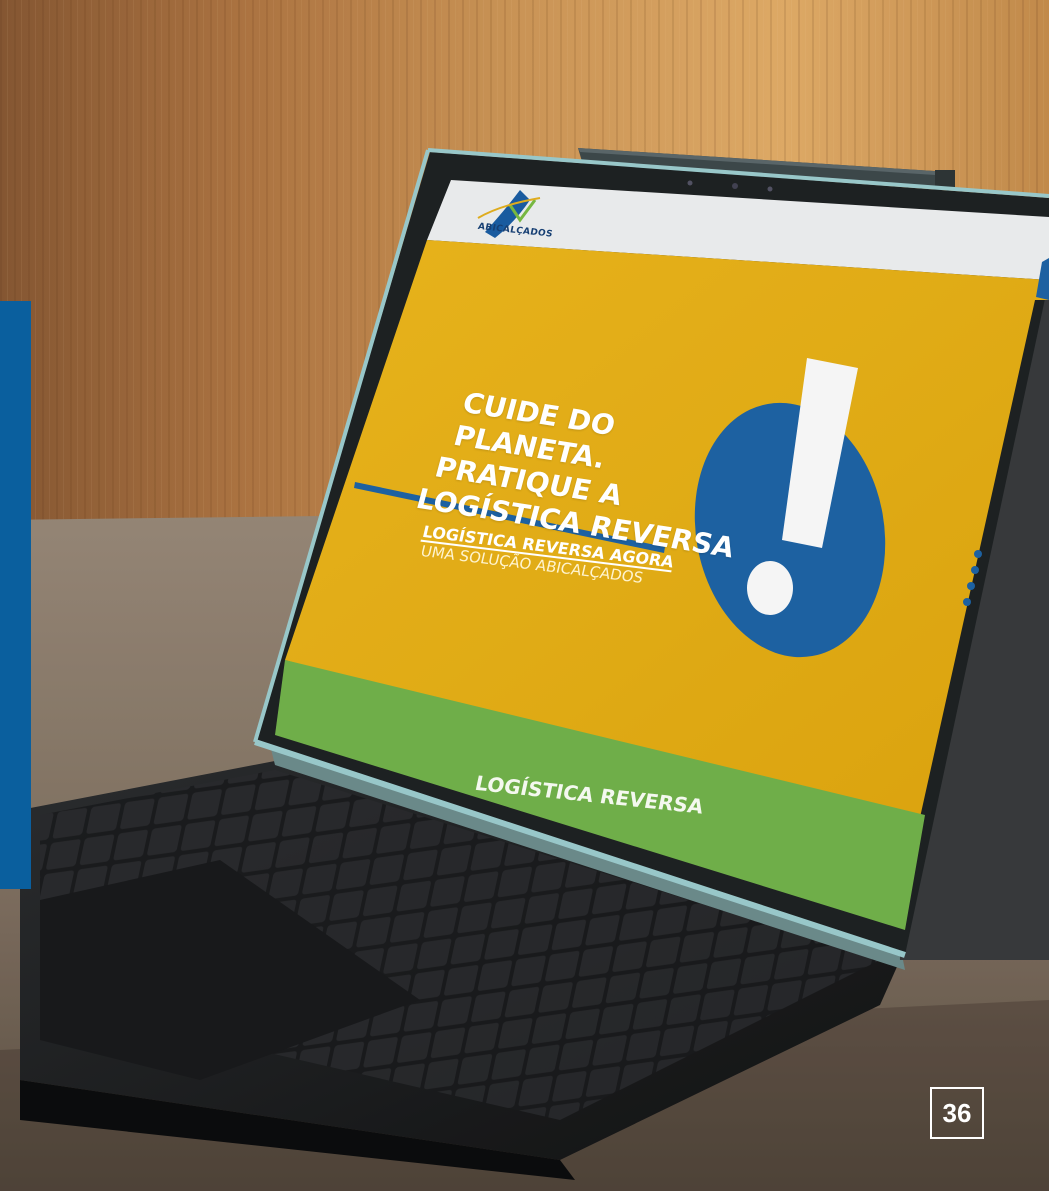  What do you see at coordinates (15, 595) in the screenshot?
I see `side-accent-bar` at bounding box center [15, 595].